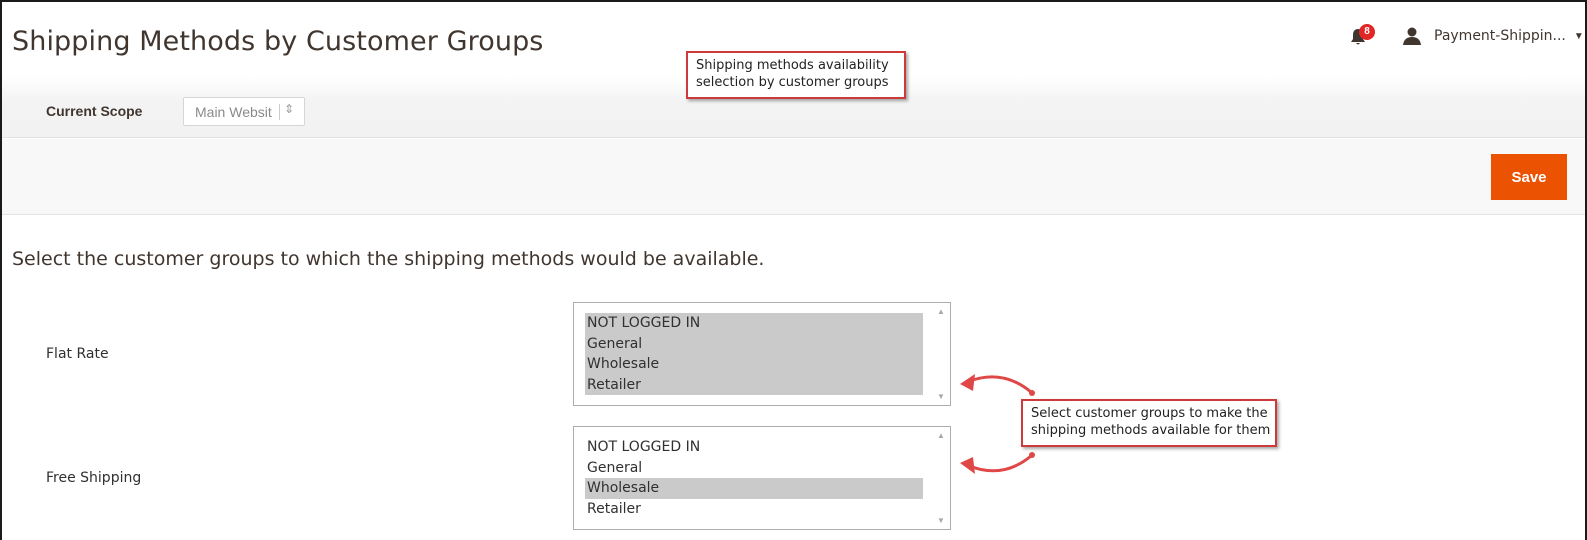 Image resolution: width=1587 pixels, height=540 pixels. I want to click on callout-line: Select customer groups to make the, so click(1149, 413).